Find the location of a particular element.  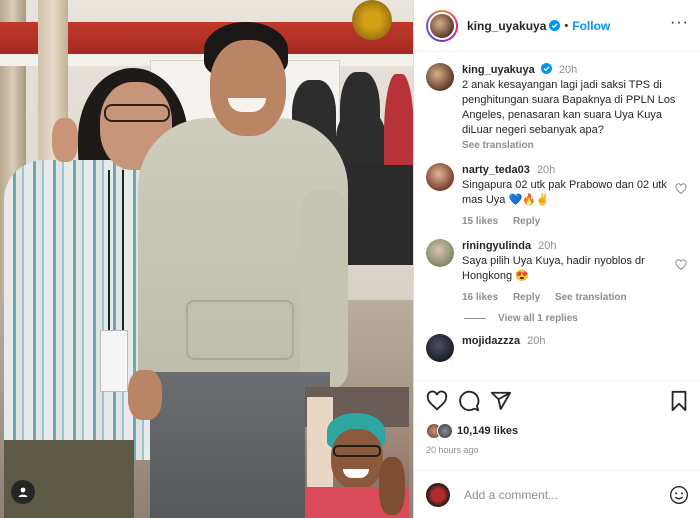

more-options-icon: ··· is located at coordinates (679, 23).